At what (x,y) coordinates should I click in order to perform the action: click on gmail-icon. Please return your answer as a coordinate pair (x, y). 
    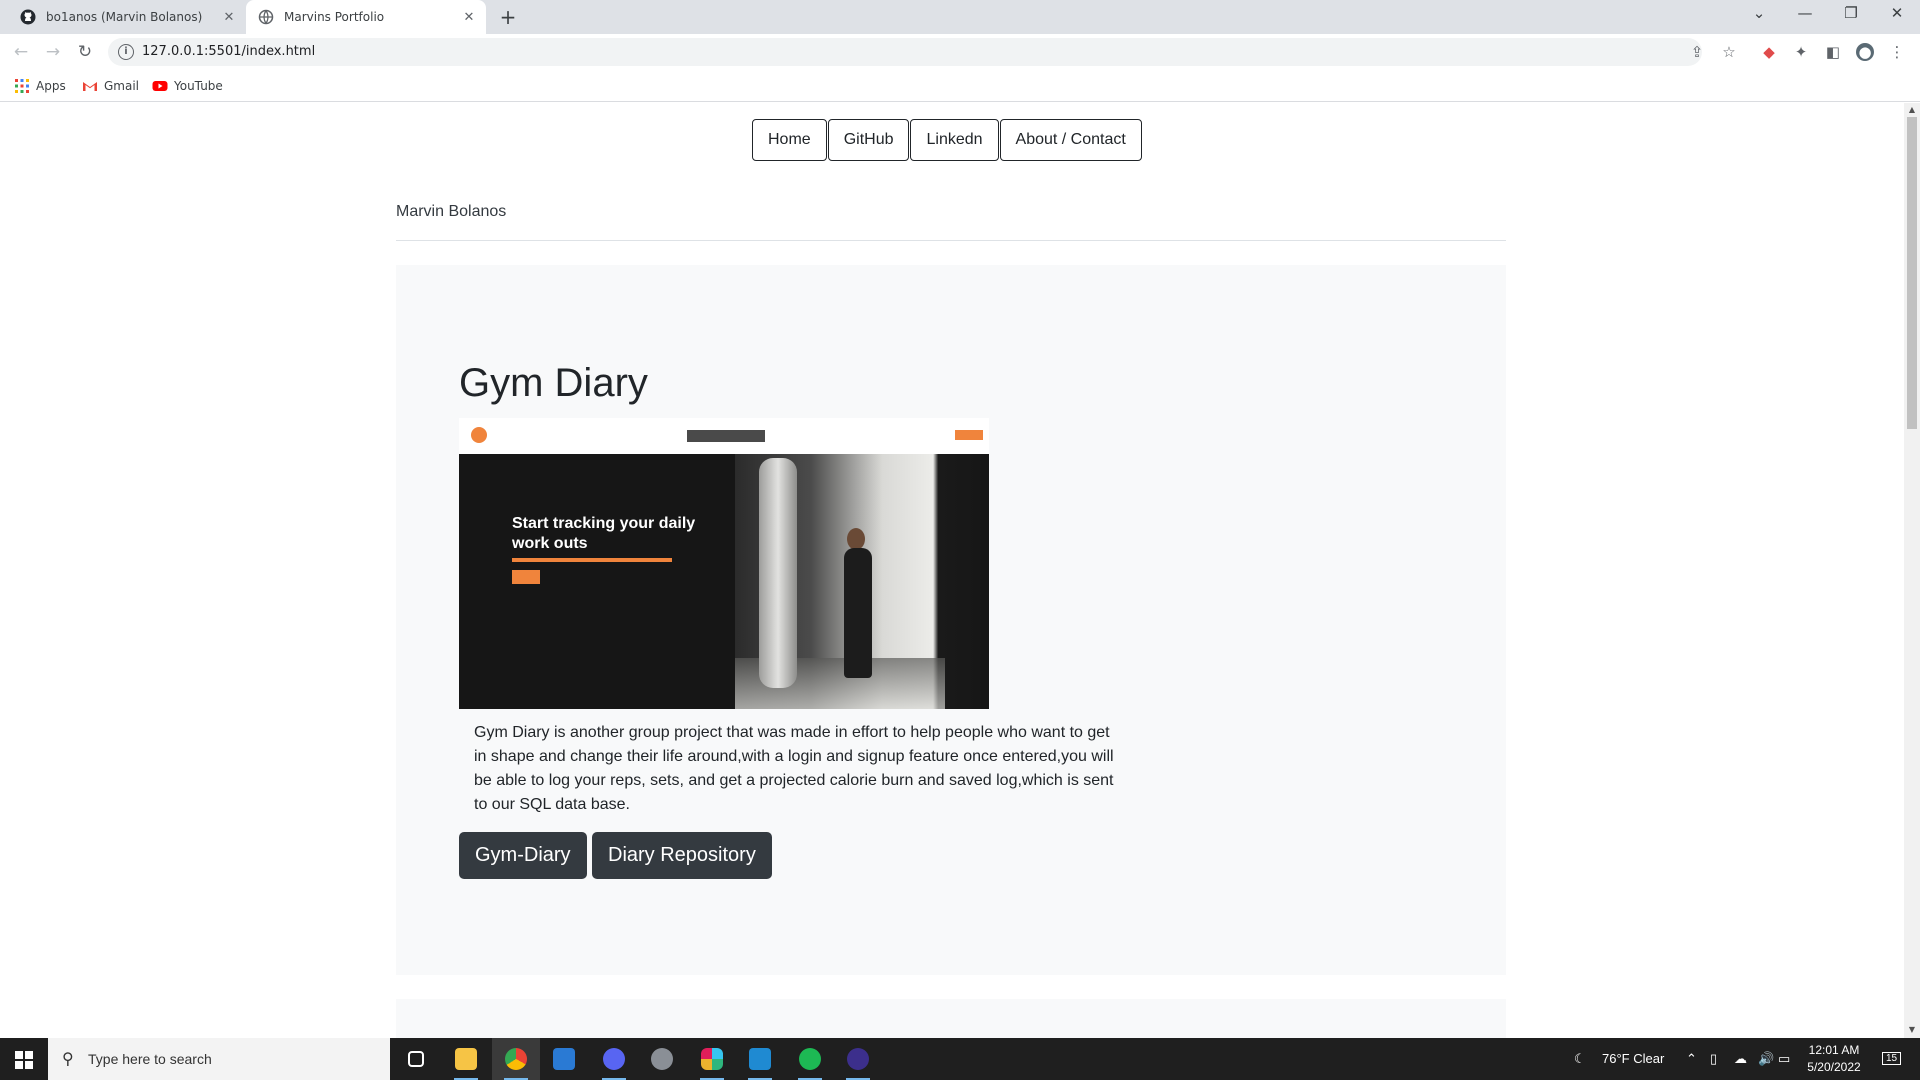
    Looking at the image, I should click on (90, 86).